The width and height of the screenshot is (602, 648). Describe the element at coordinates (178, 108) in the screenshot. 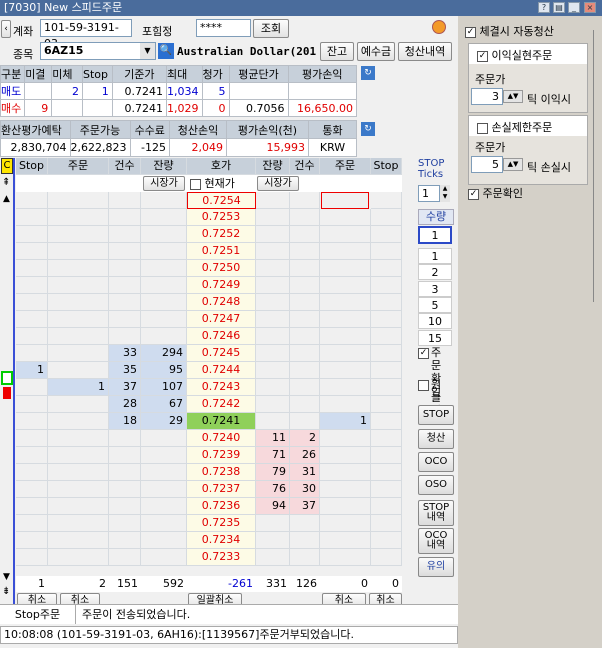

I see `table-row: 매수 9 0.7241 1,029 0 0.7056 16,650.00` at that location.